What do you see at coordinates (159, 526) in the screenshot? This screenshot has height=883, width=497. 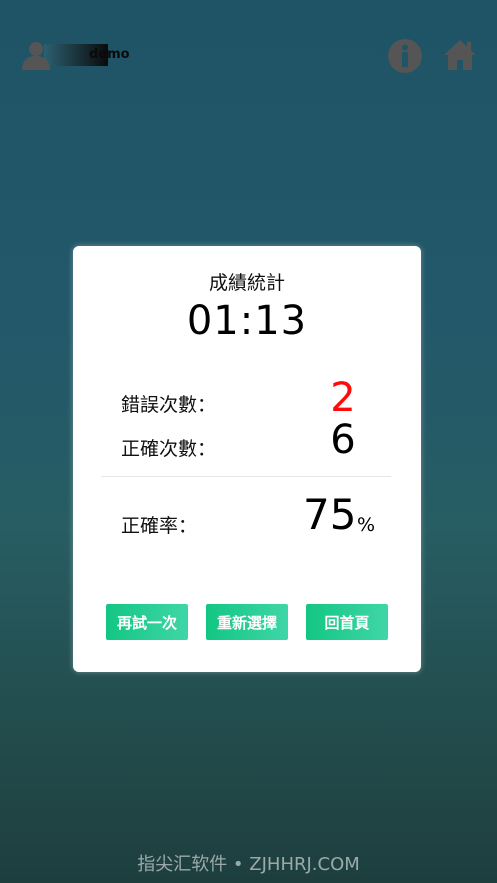 I see `accuracy-rate-label: 正確率：` at bounding box center [159, 526].